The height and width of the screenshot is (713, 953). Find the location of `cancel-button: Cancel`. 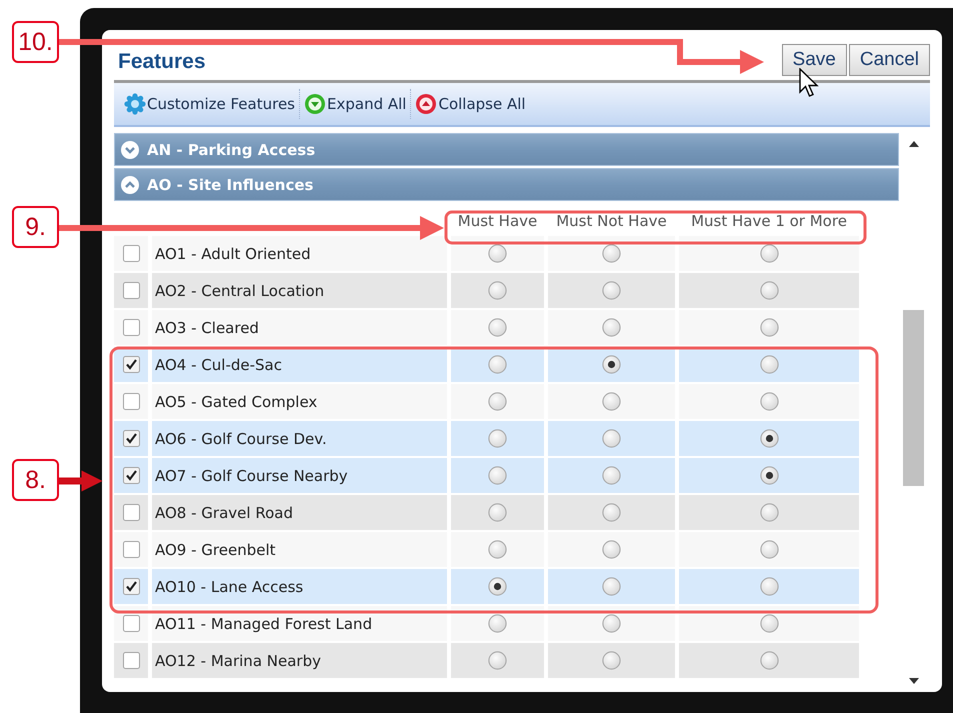

cancel-button: Cancel is located at coordinates (889, 60).